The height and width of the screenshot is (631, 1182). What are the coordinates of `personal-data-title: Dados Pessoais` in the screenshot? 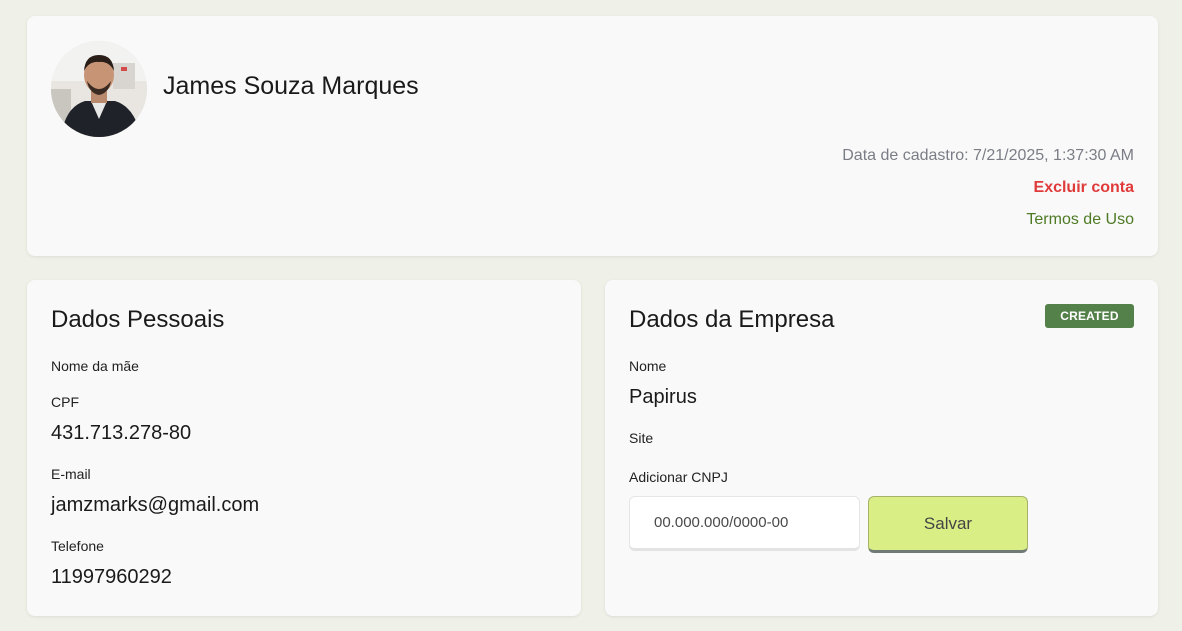 It's located at (138, 319).